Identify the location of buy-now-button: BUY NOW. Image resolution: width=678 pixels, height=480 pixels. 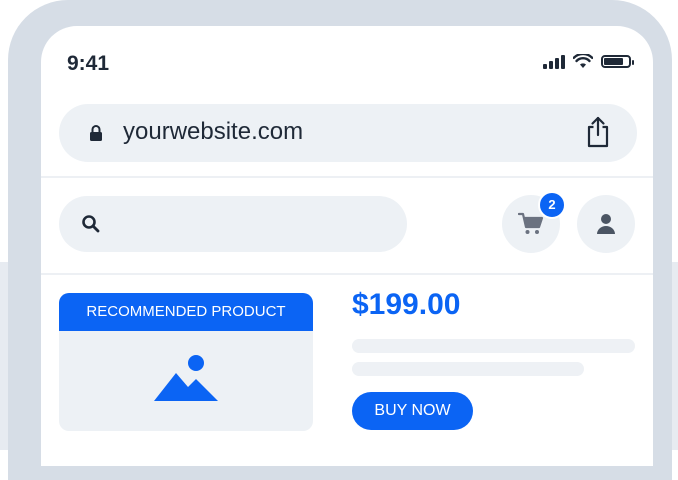
(412, 411).